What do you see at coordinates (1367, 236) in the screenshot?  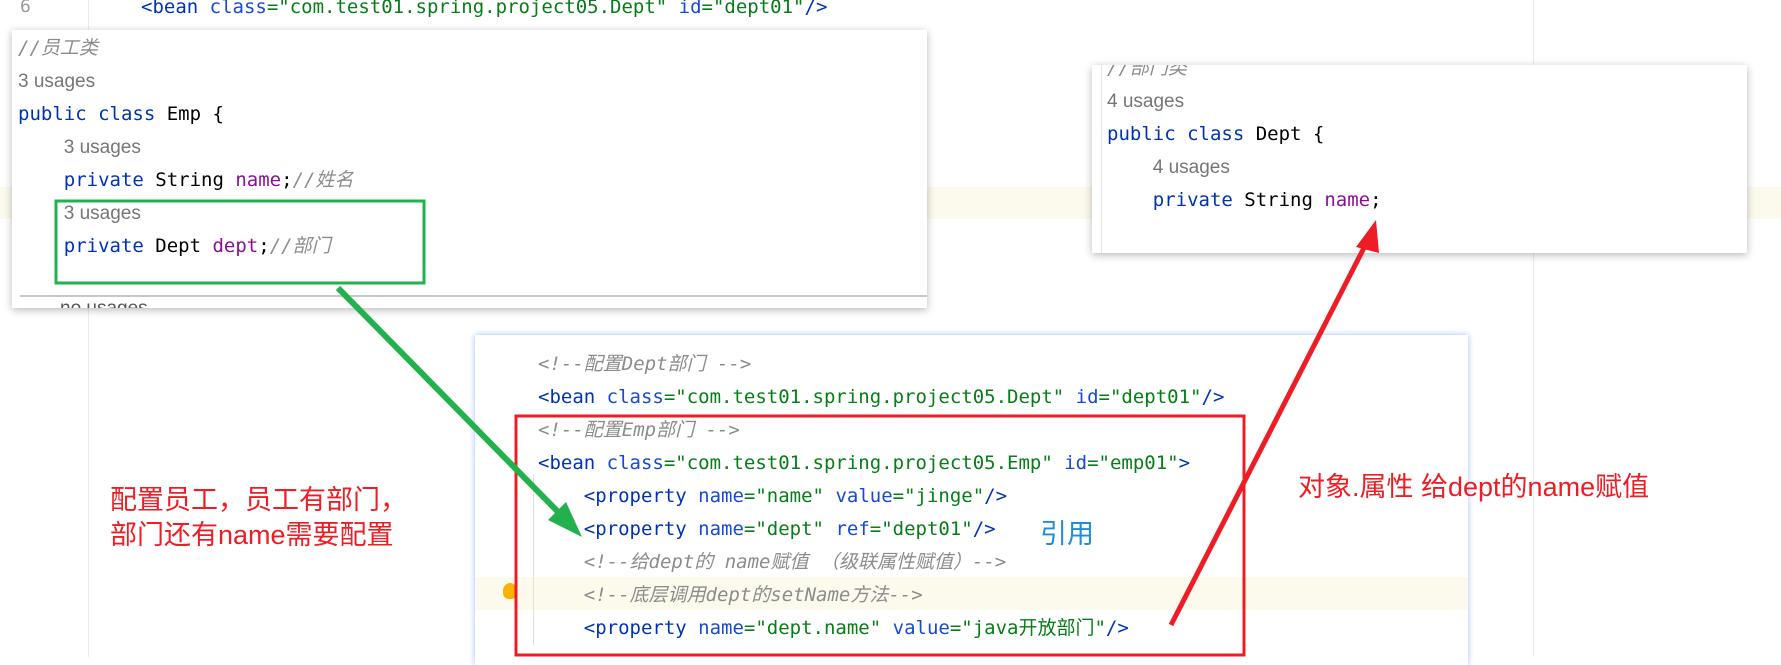 I see `red-arrowhead-icon` at bounding box center [1367, 236].